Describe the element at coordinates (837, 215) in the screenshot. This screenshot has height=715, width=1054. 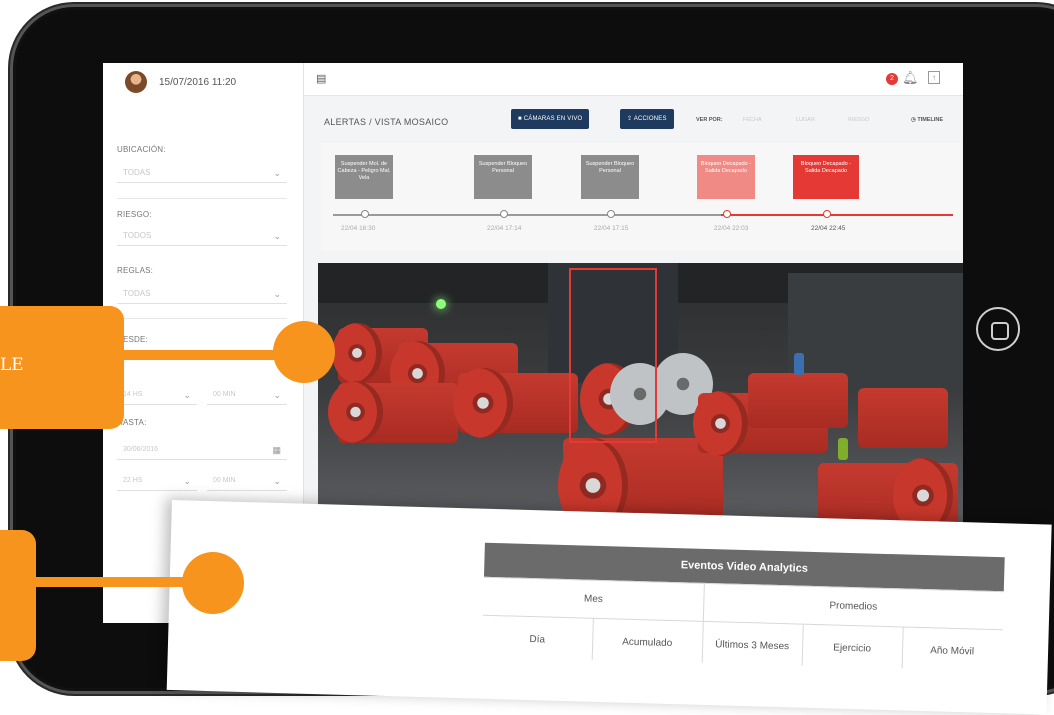
I see `timeline-track-active` at that location.